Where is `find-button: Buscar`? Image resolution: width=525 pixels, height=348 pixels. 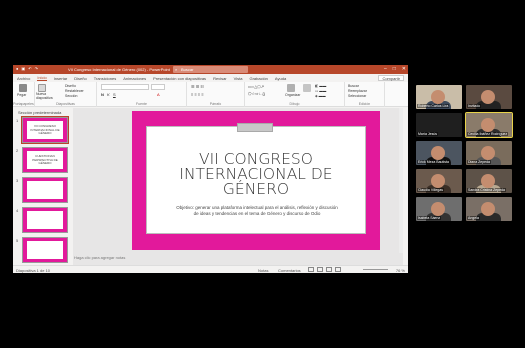
find-button: Buscar is located at coordinates (353, 86).